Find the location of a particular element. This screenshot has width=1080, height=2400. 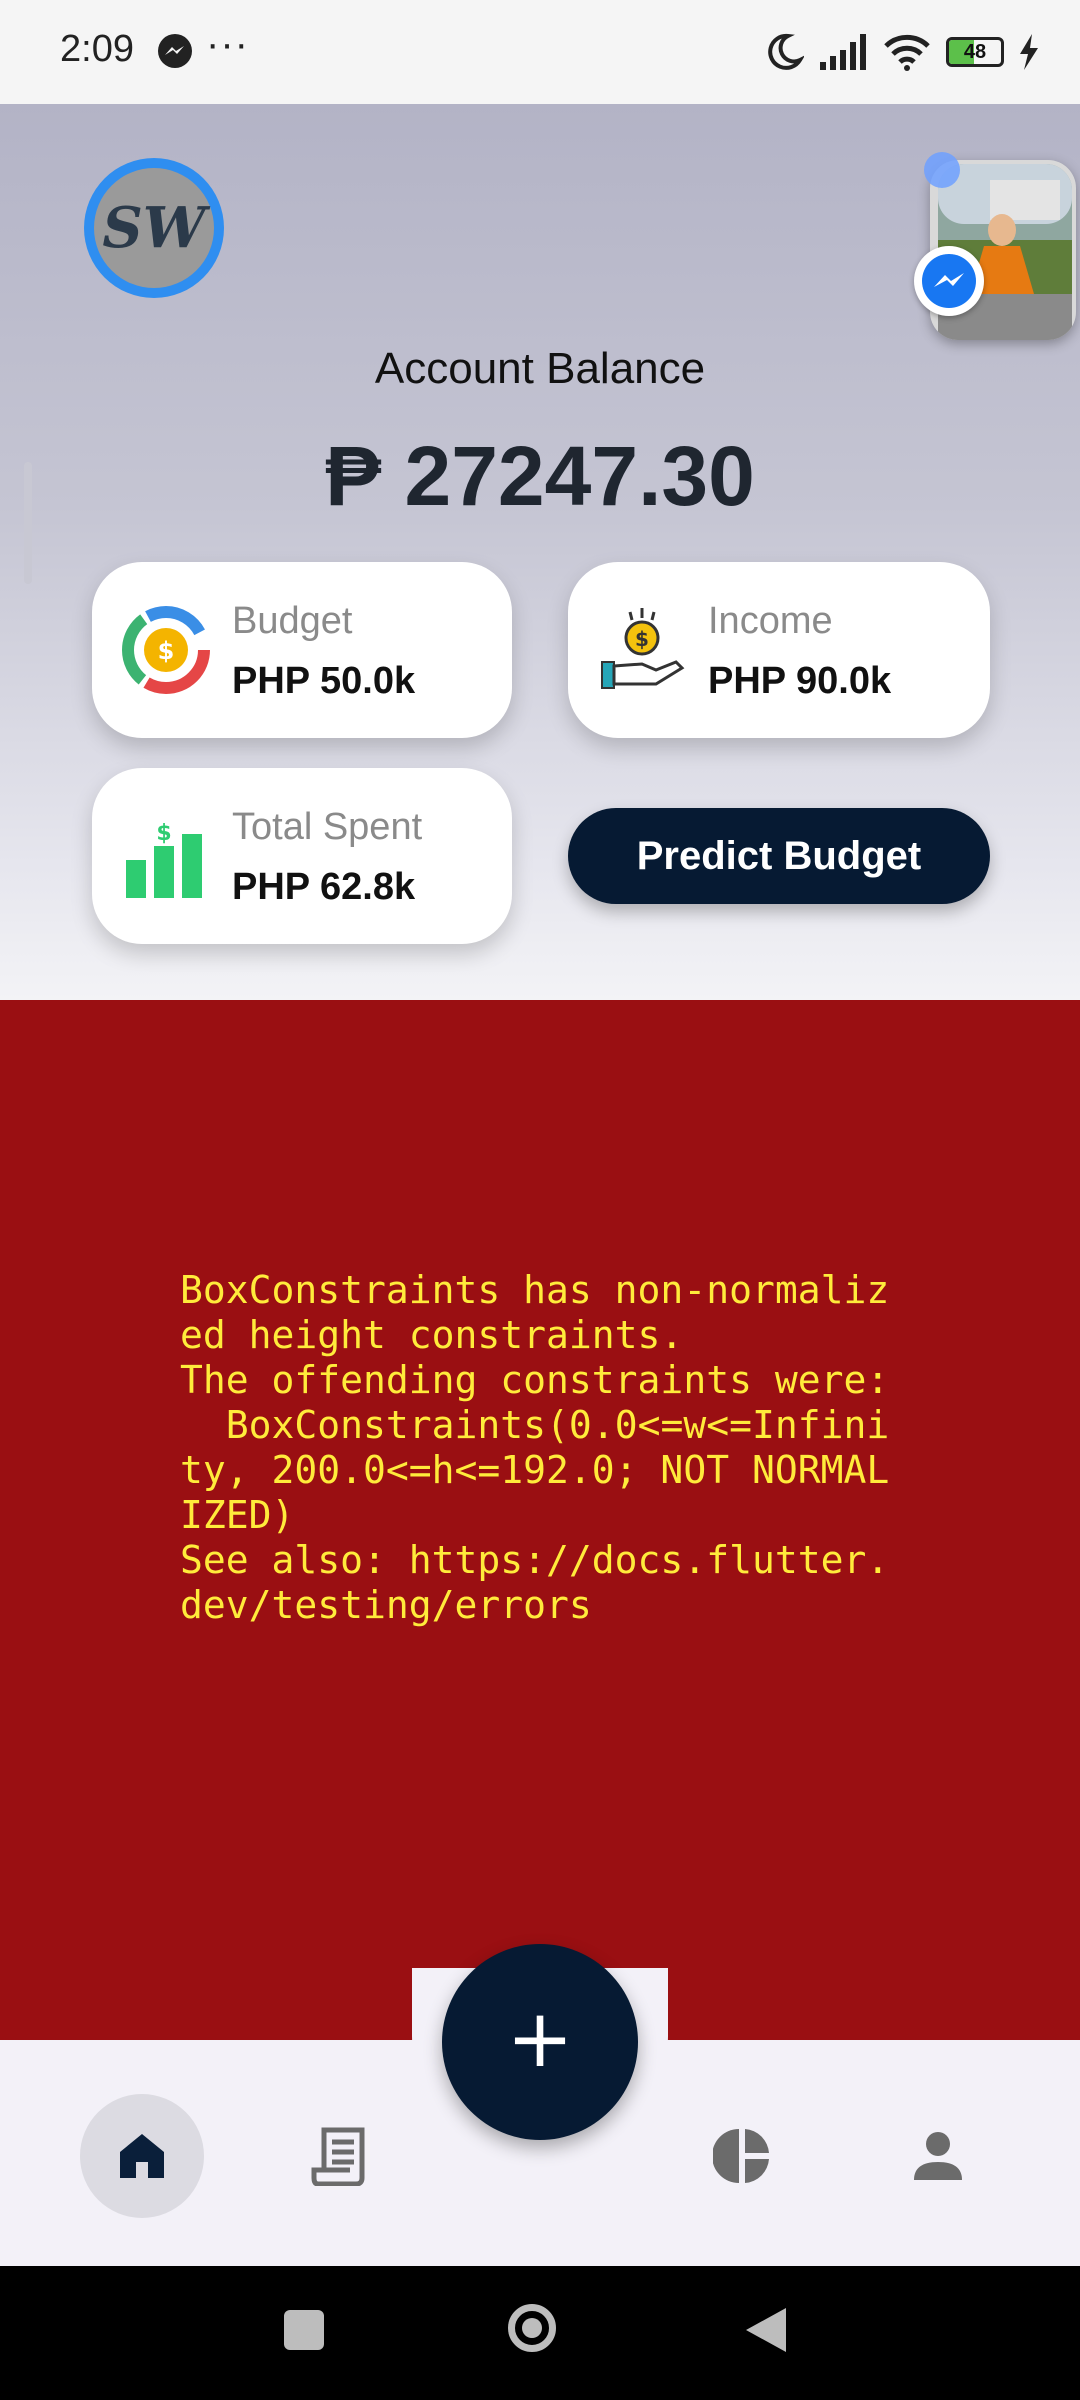

balance-label: Account Balance is located at coordinates (540, 368).